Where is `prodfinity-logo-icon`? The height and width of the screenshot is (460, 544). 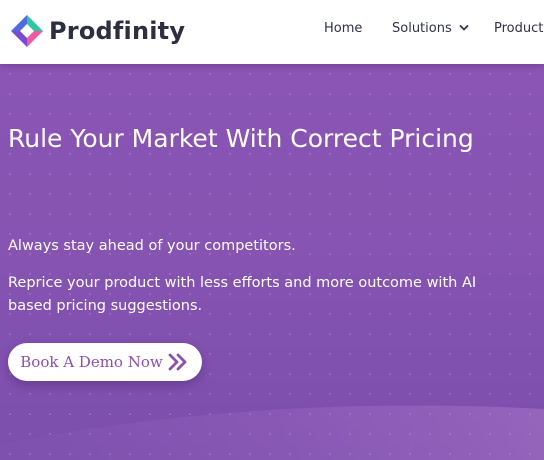 prodfinity-logo-icon is located at coordinates (27, 31).